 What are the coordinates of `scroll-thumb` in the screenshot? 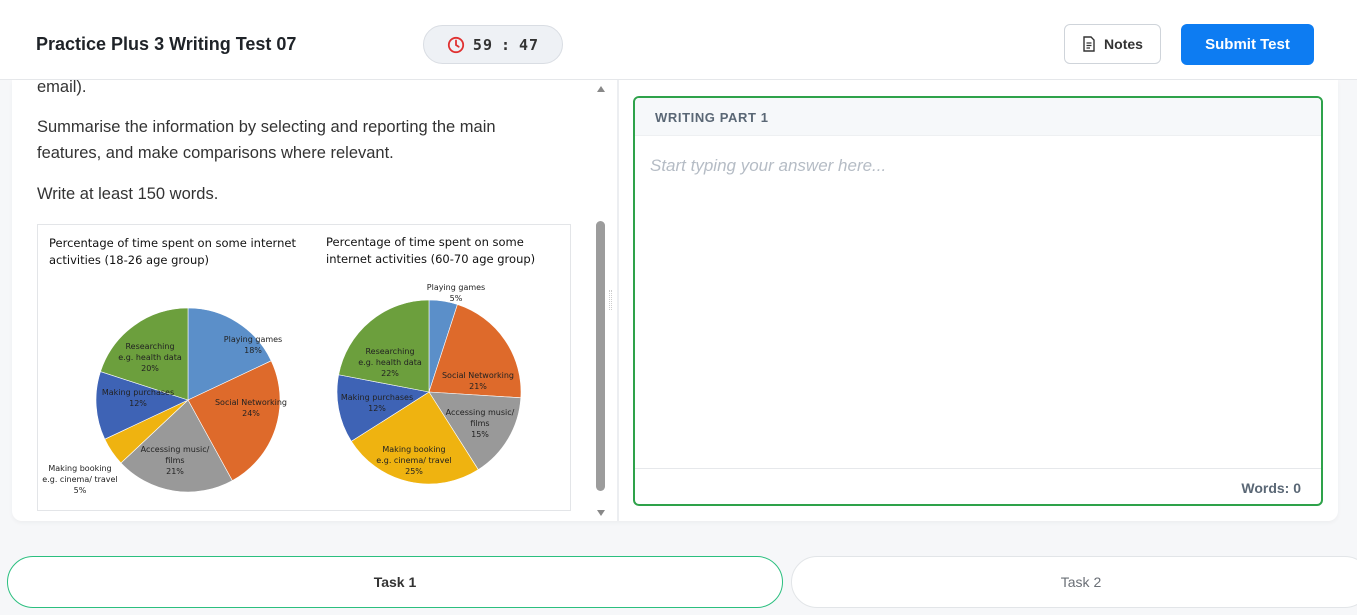 It's located at (600, 356).